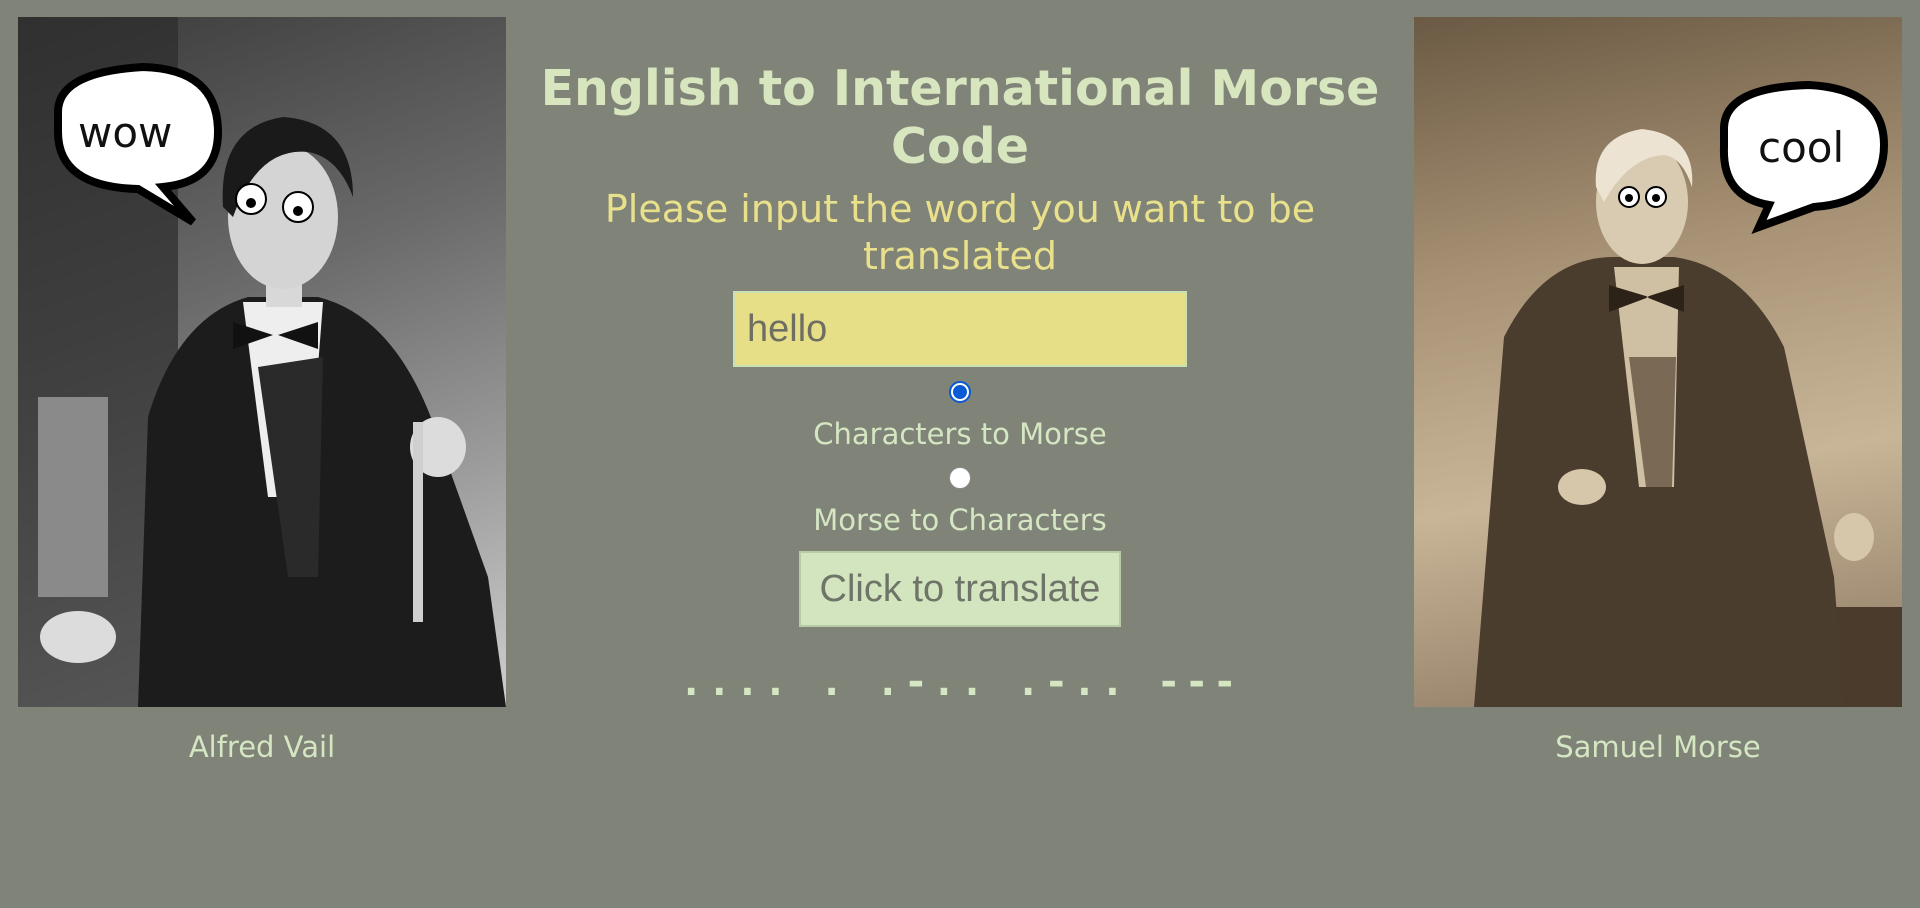 The height and width of the screenshot is (908, 1920). I want to click on morse-output: .... . .-.. .-.. ---, so click(960, 682).